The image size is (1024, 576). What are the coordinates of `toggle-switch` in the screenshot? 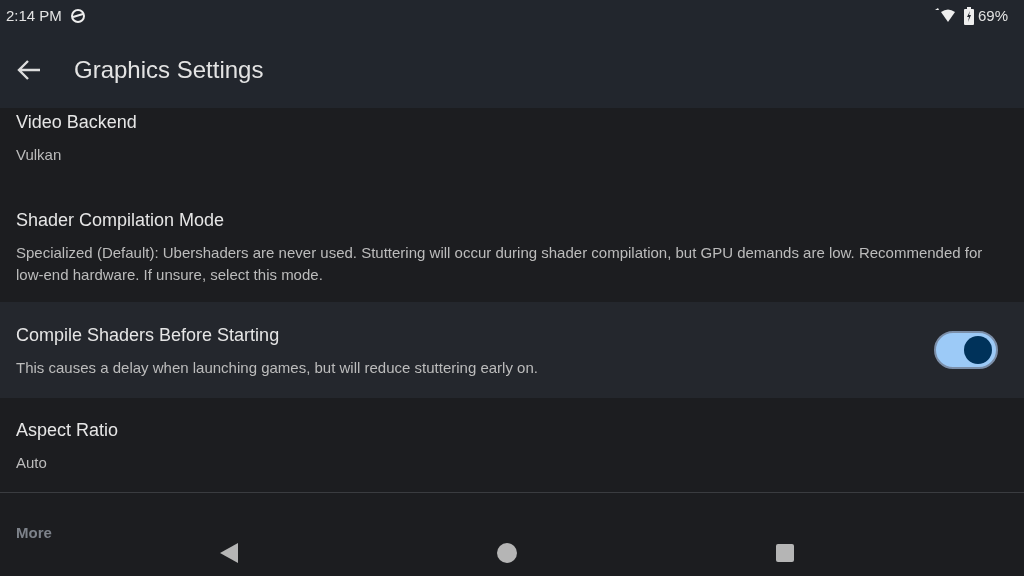 It's located at (966, 350).